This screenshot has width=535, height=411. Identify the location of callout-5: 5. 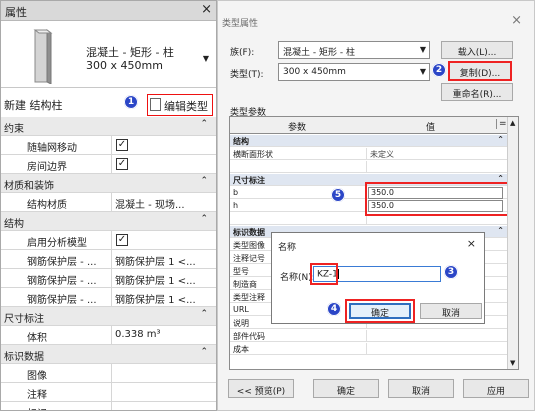
(338, 195).